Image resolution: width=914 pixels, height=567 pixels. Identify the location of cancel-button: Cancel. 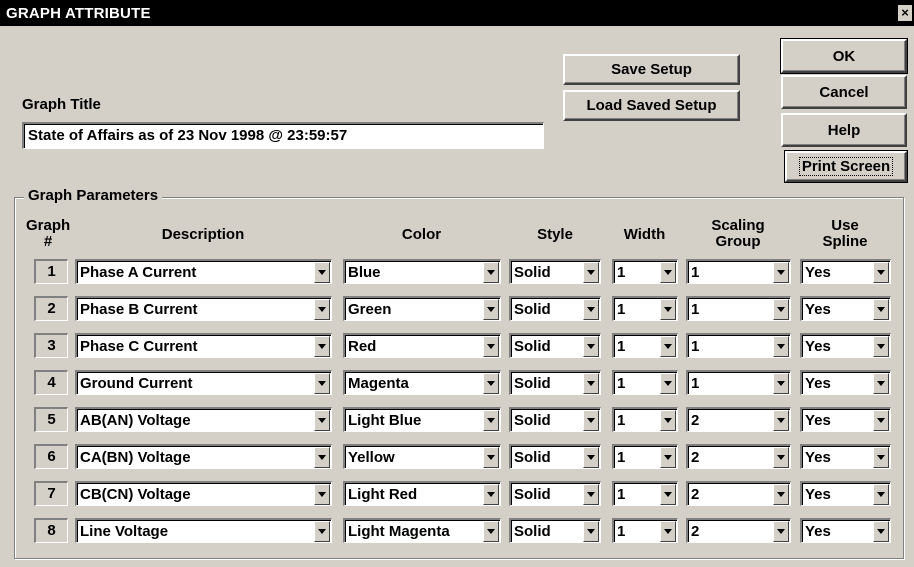
(844, 92).